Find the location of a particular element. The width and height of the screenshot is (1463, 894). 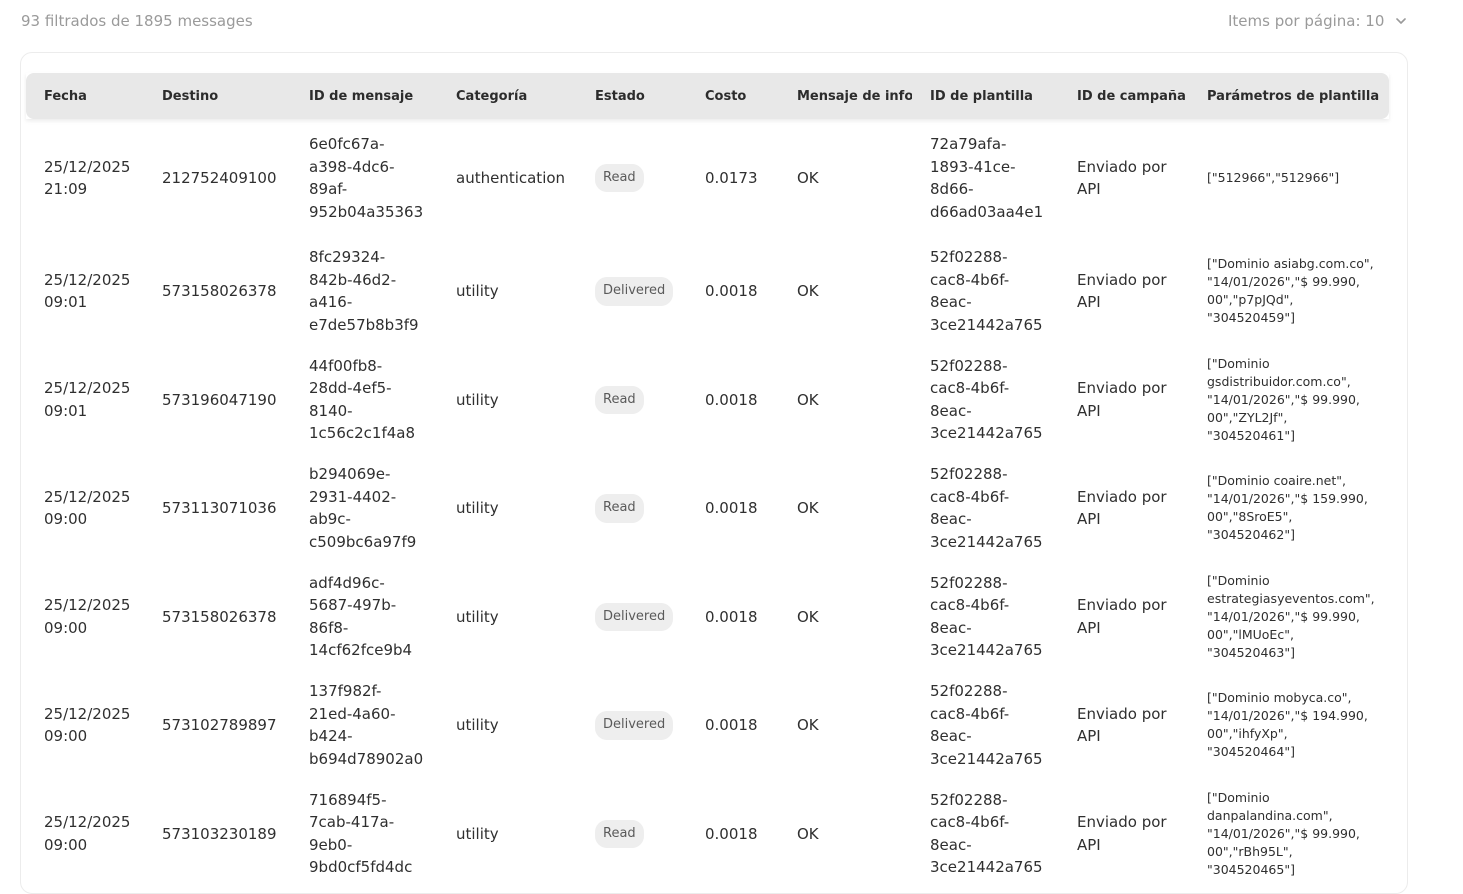

column-header-estado: Estado is located at coordinates (632, 96).